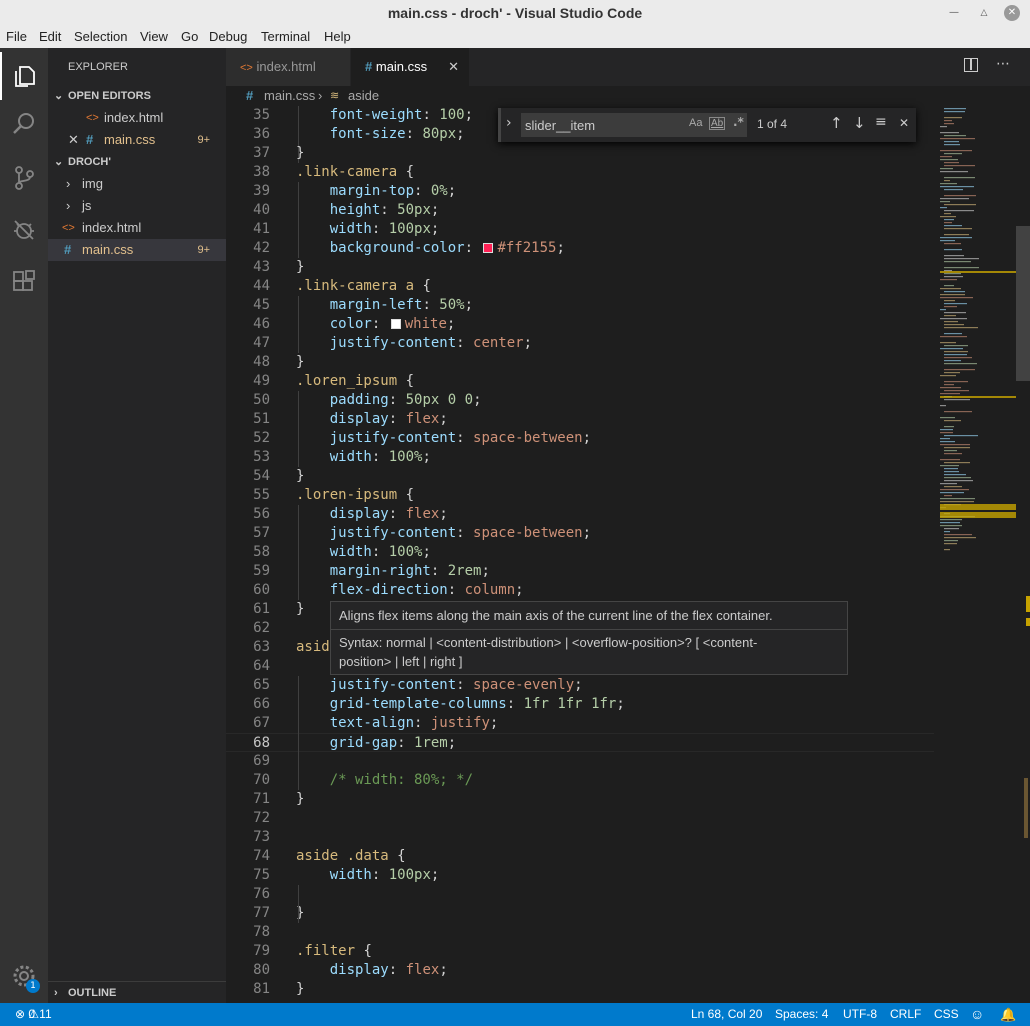  What do you see at coordinates (580, 362) in the screenshot?
I see `code-line: 48}` at bounding box center [580, 362].